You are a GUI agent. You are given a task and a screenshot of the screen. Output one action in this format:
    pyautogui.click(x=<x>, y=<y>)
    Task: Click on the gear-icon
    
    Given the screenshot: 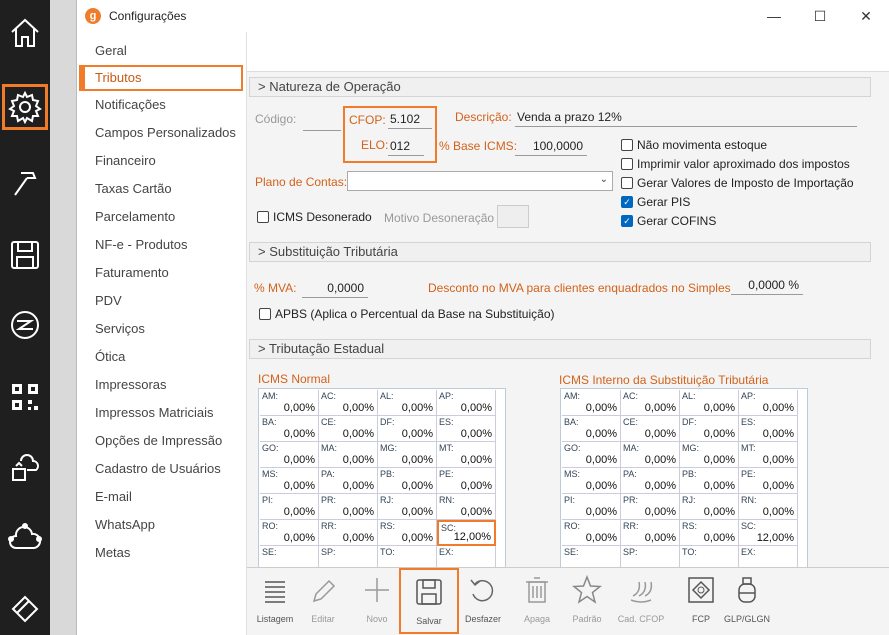 What is the action you would take?
    pyautogui.click(x=25, y=107)
    